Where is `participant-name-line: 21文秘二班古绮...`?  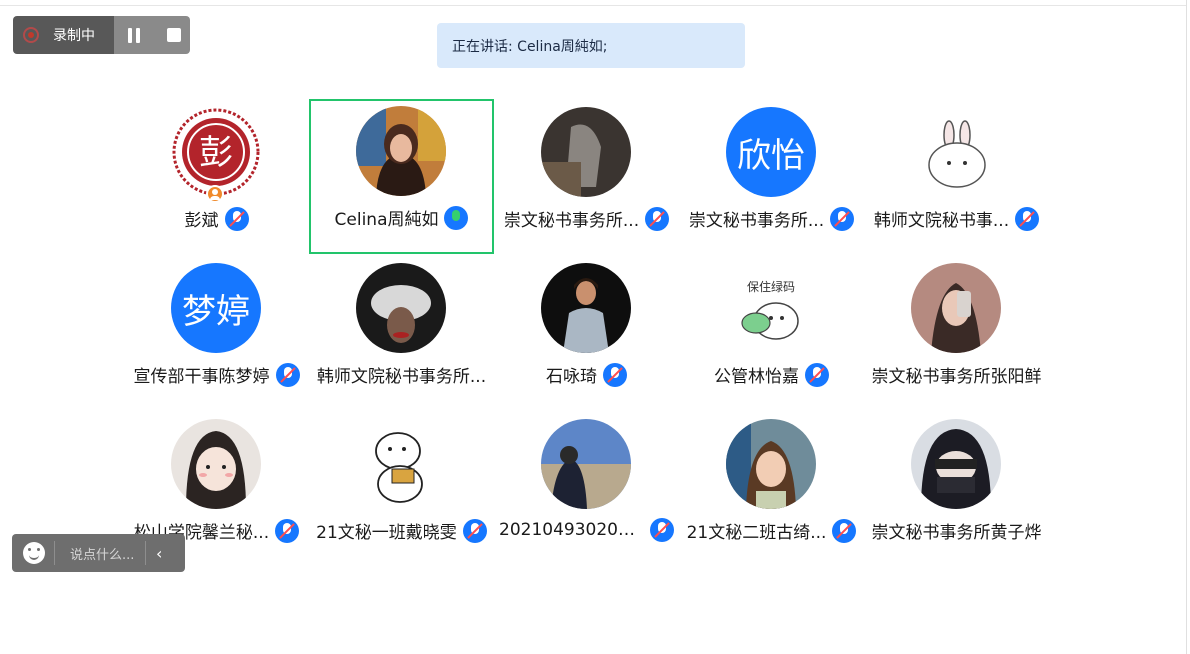 participant-name-line: 21文秘二班古绮... is located at coordinates (771, 530).